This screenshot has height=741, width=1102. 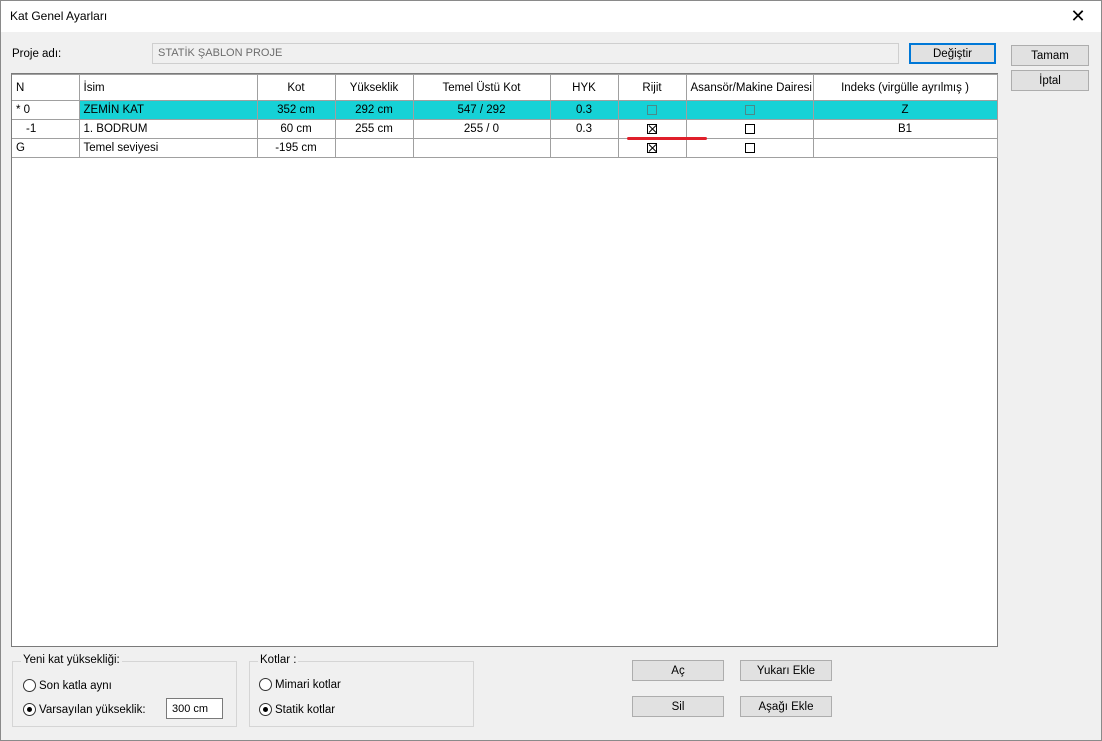 I want to click on title-bar: Kat Genel Ayarları ✕, so click(x=551, y=16).